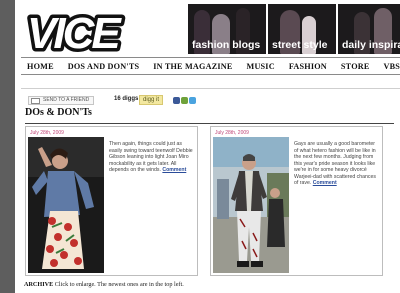 This screenshot has width=400, height=293. What do you see at coordinates (210, 74) in the screenshot?
I see `nav-divider` at bounding box center [210, 74].